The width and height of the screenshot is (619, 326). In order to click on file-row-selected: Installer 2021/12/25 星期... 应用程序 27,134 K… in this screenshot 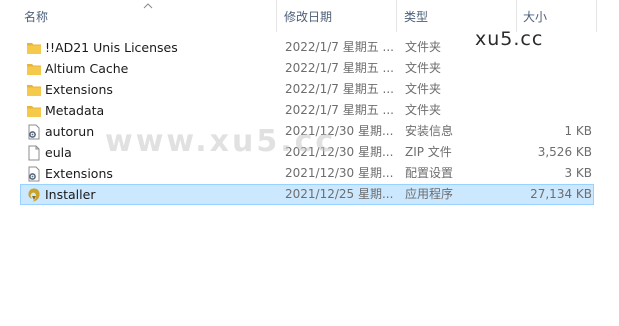, I will do `click(307, 194)`.